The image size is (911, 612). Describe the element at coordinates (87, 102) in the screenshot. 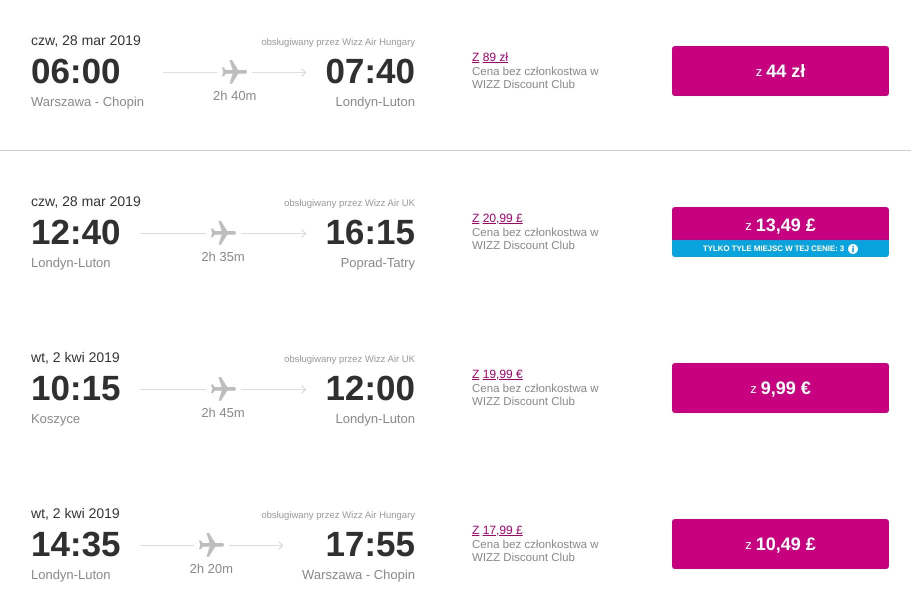

I see `departure-airport: Warszawa - Chopin` at that location.